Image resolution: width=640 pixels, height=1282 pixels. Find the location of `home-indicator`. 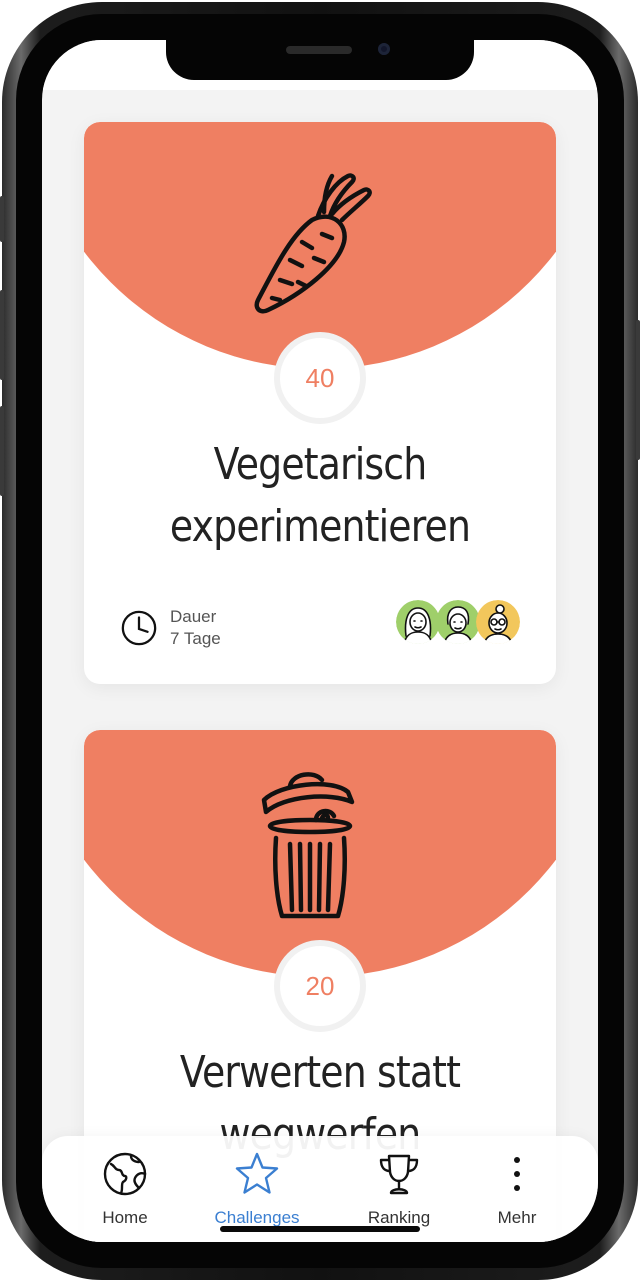

home-indicator is located at coordinates (320, 1229).